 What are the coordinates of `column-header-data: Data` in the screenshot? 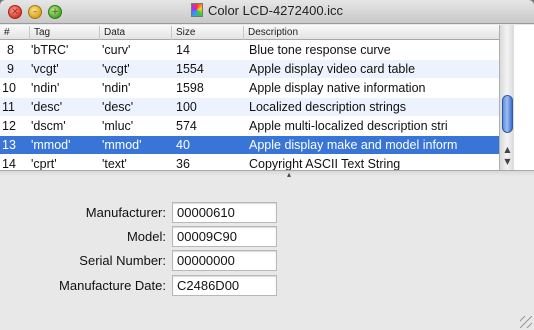 It's located at (136, 33).